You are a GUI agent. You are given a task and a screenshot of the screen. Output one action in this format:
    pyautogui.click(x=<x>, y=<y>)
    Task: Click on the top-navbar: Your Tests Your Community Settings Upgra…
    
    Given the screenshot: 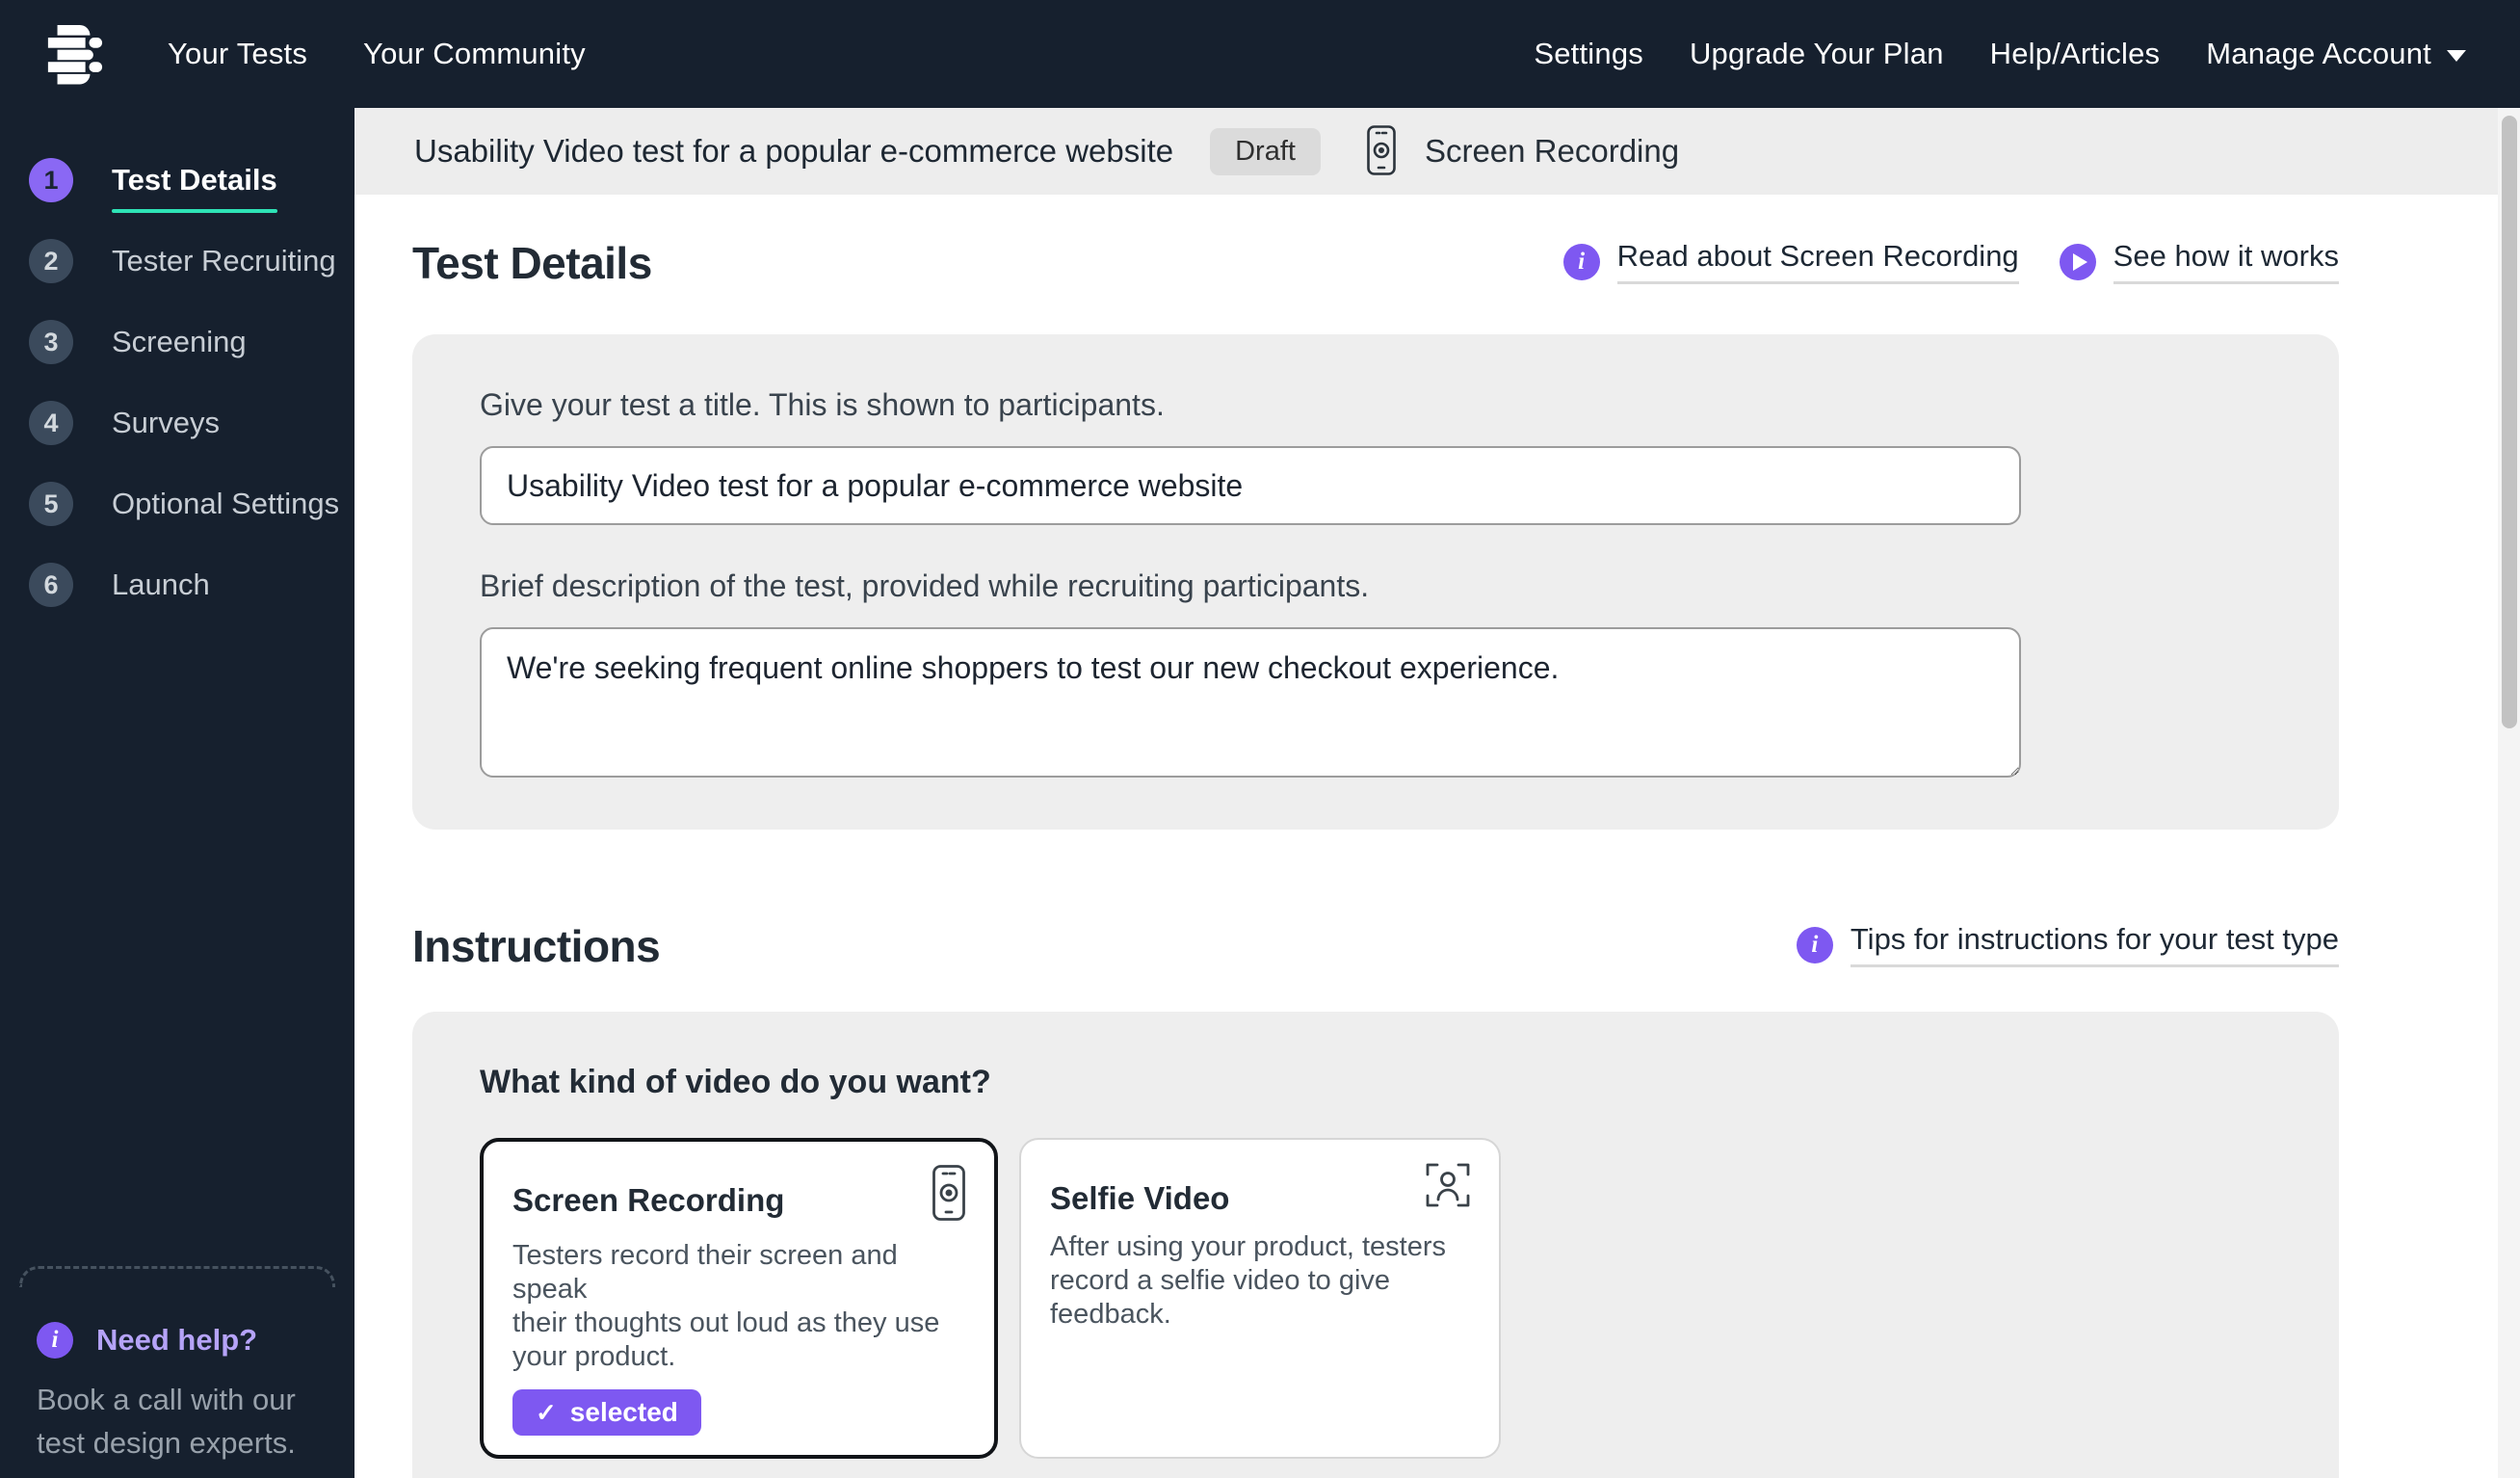 What is the action you would take?
    pyautogui.click(x=1260, y=54)
    